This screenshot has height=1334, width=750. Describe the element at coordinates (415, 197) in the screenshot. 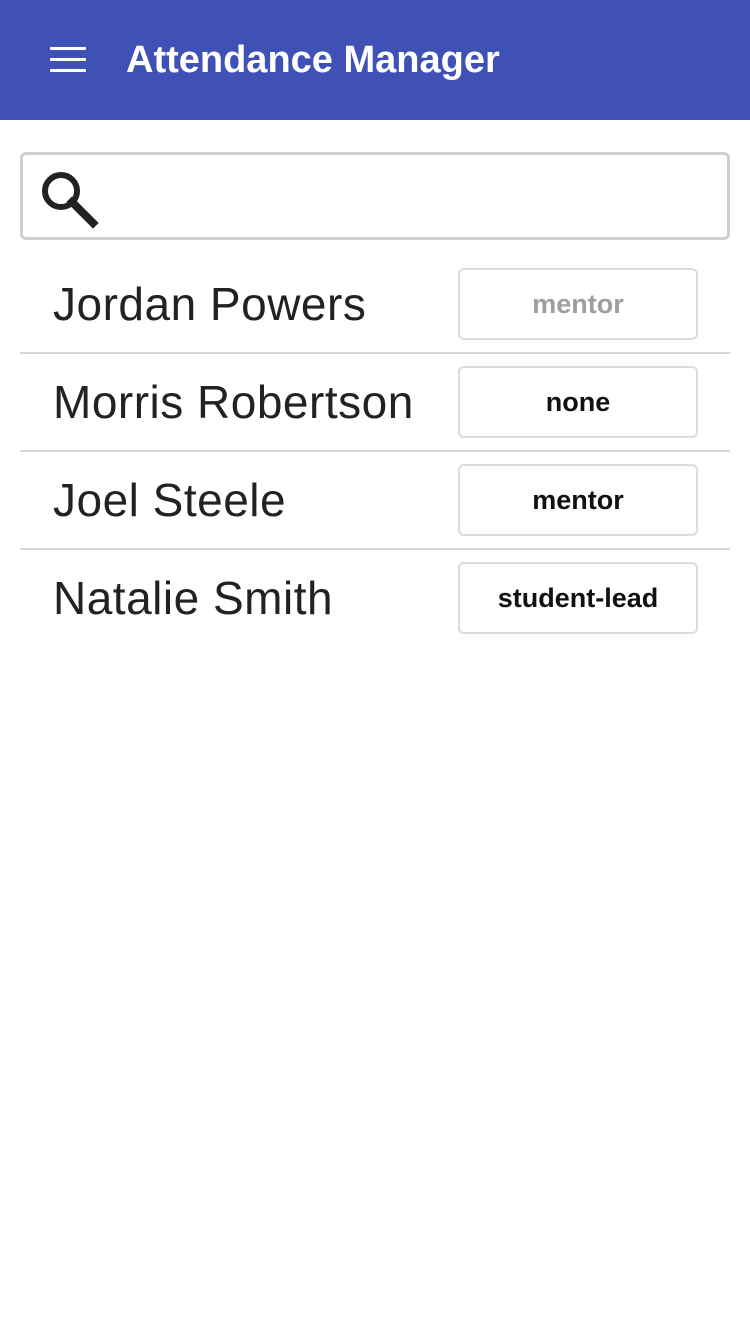

I see `search-input` at that location.